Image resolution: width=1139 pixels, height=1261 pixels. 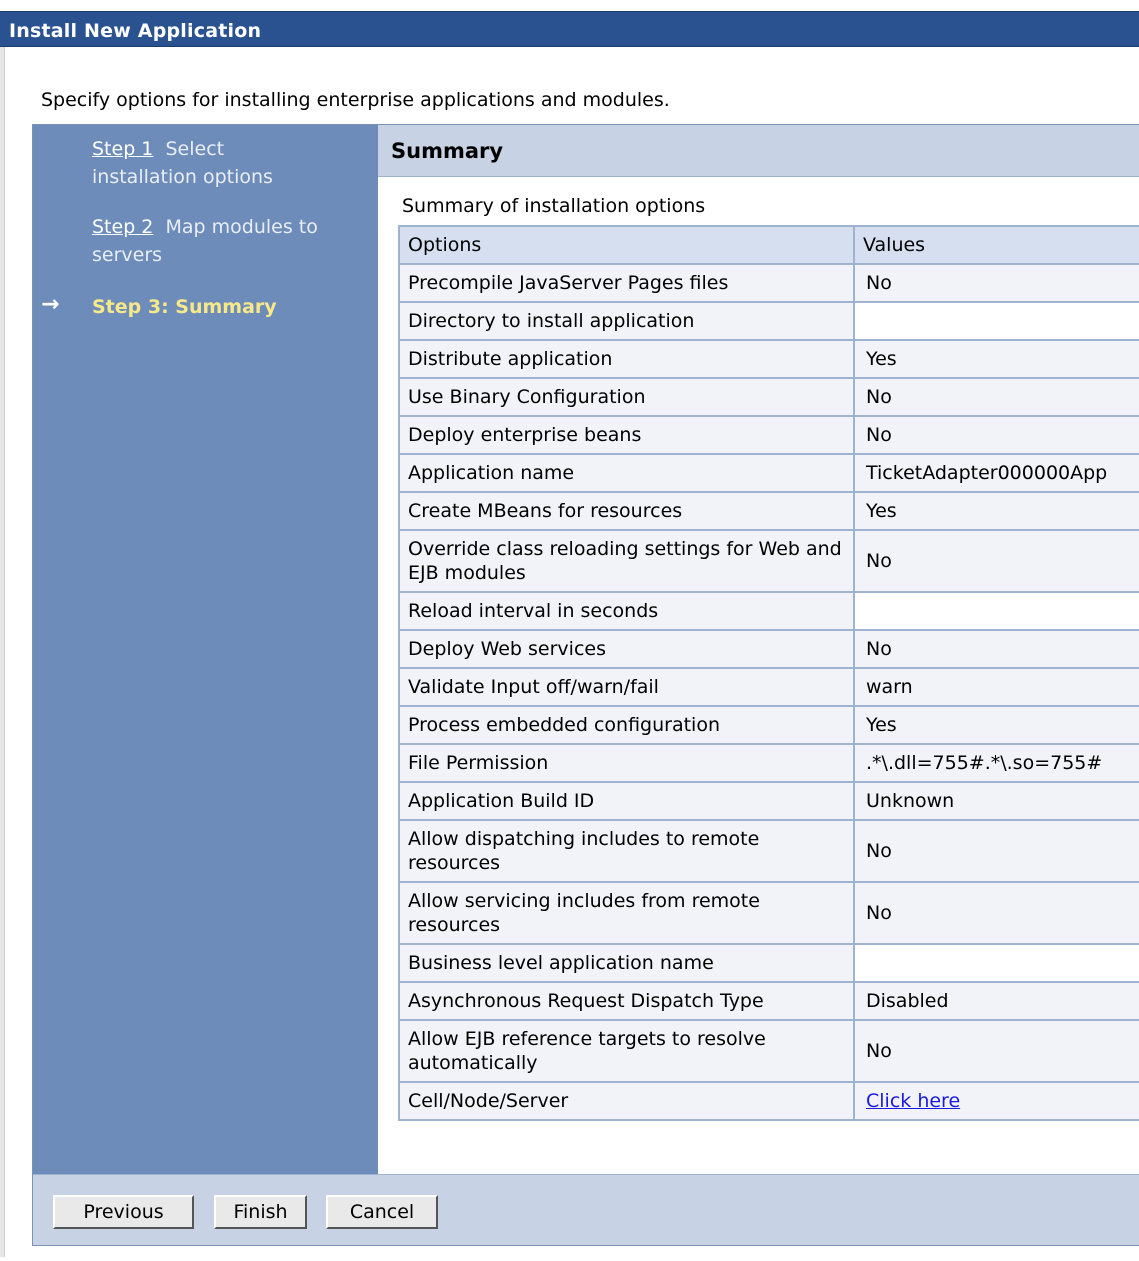 What do you see at coordinates (569, 29) in the screenshot?
I see `window-titlebar: Install New Application` at bounding box center [569, 29].